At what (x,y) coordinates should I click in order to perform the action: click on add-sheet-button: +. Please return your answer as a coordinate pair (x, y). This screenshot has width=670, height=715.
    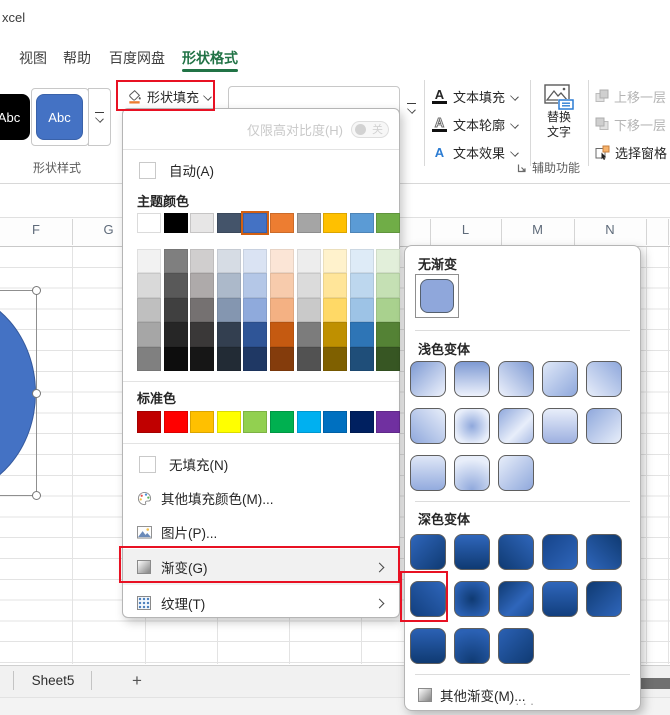
    Looking at the image, I should click on (137, 681).